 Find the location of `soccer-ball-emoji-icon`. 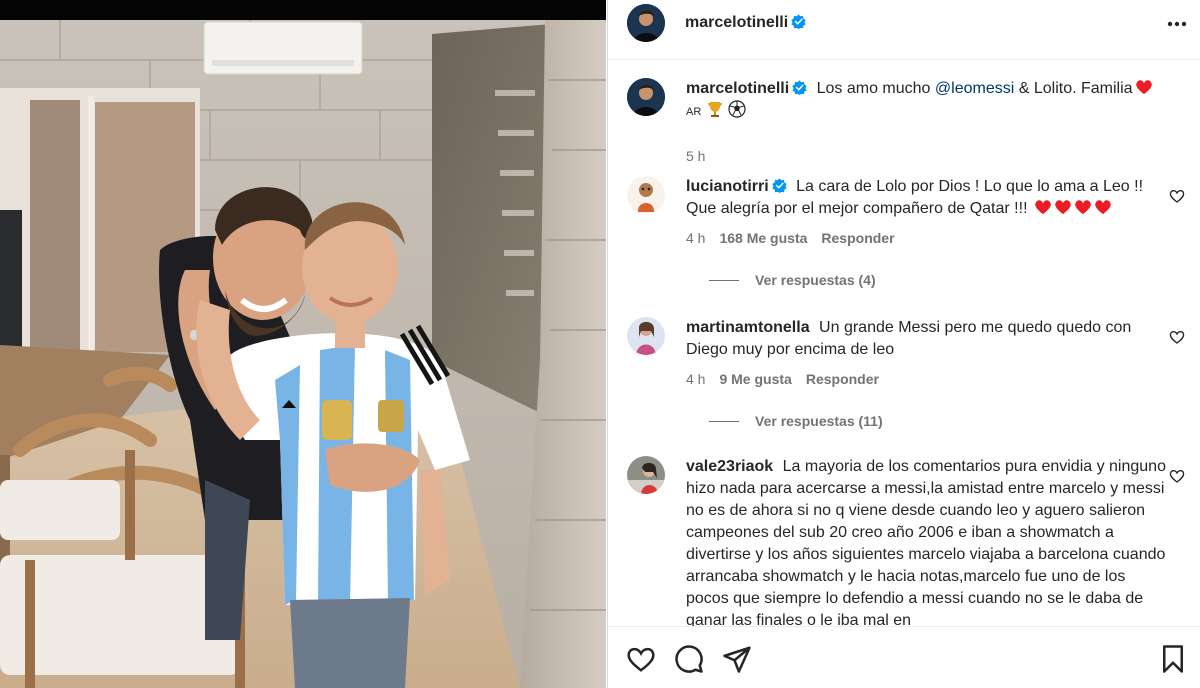

soccer-ball-emoji-icon is located at coordinates (737, 109).